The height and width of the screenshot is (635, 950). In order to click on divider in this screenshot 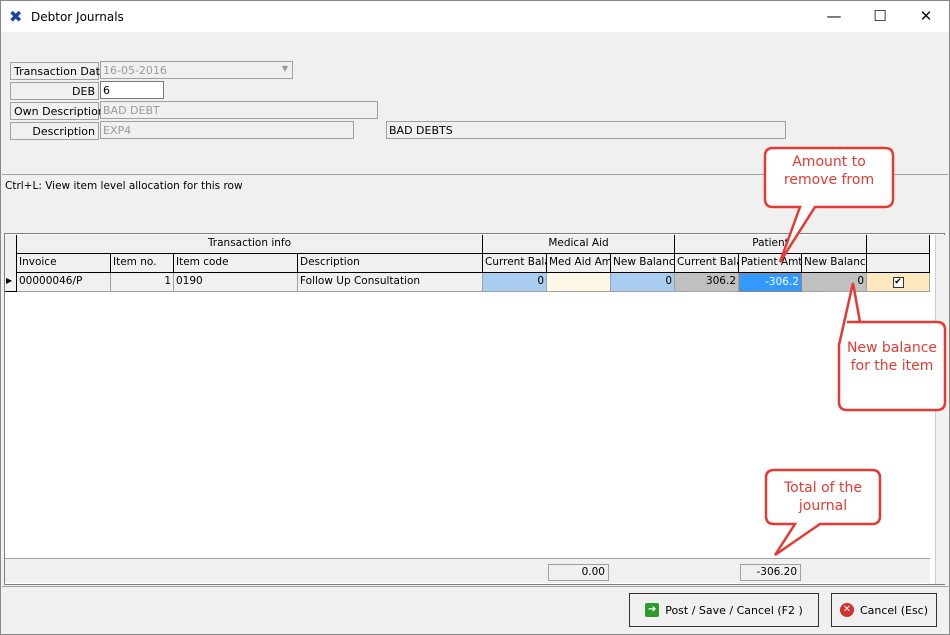, I will do `click(475, 586)`.